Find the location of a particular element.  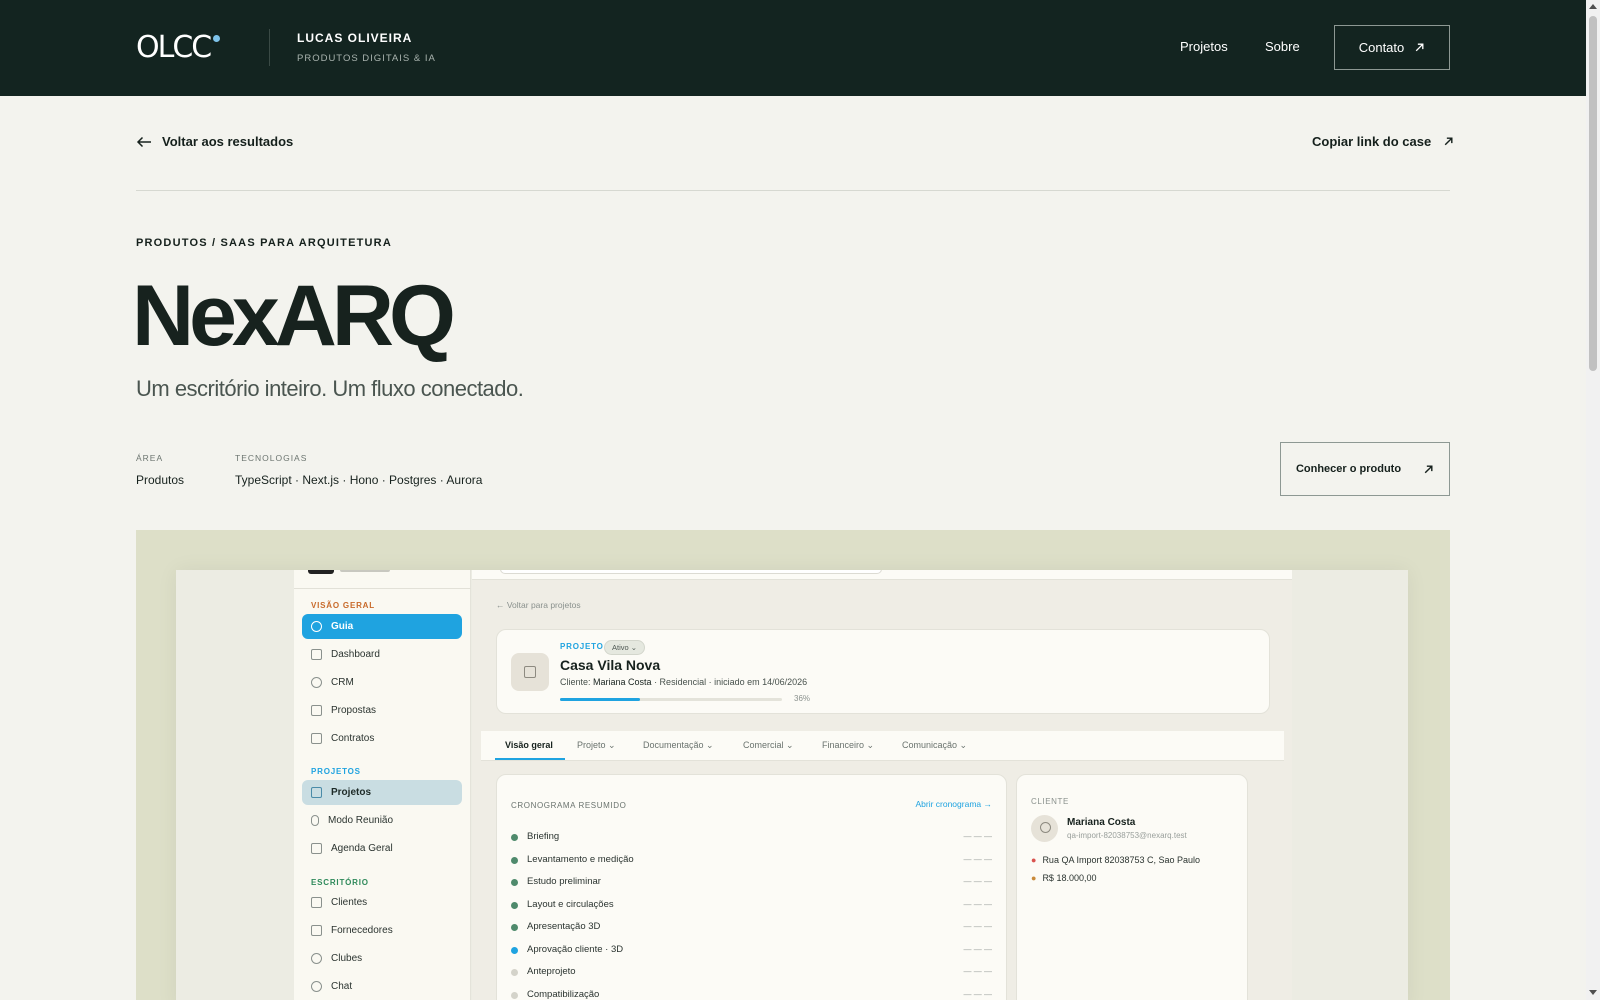

document-icon is located at coordinates (316, 710).